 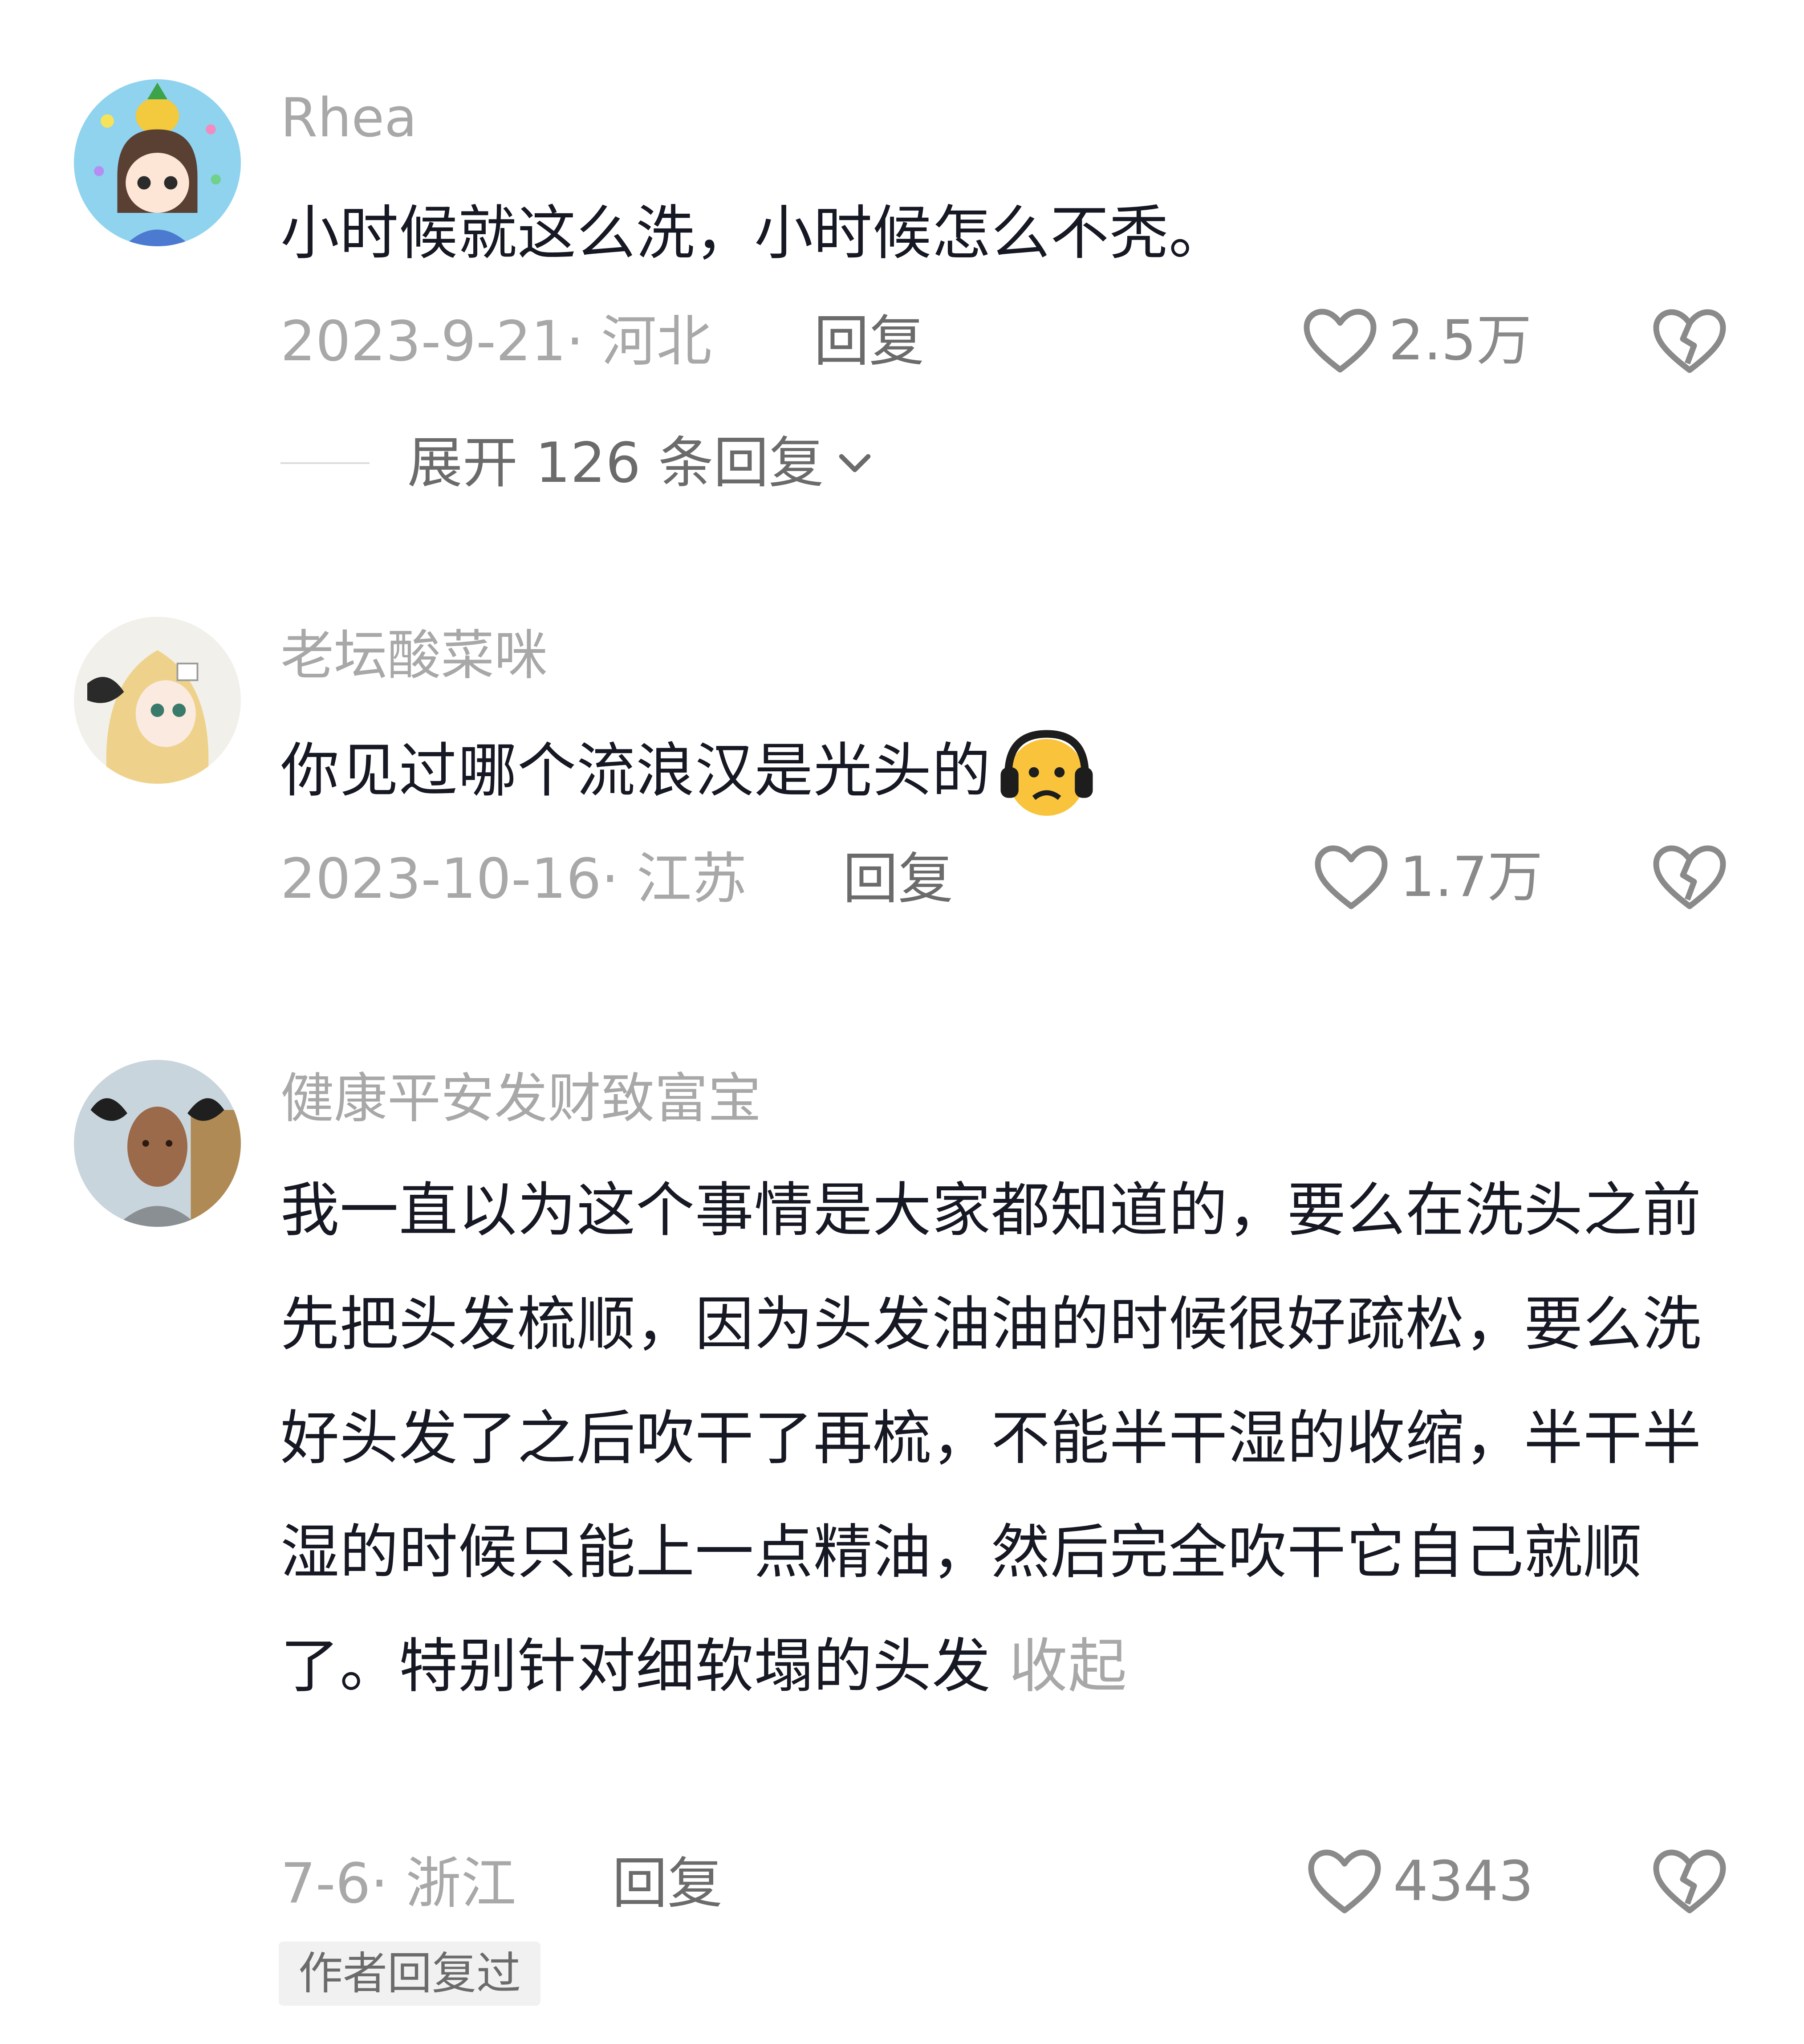 I want to click on comment-date: 7-6, so click(x=325, y=1884).